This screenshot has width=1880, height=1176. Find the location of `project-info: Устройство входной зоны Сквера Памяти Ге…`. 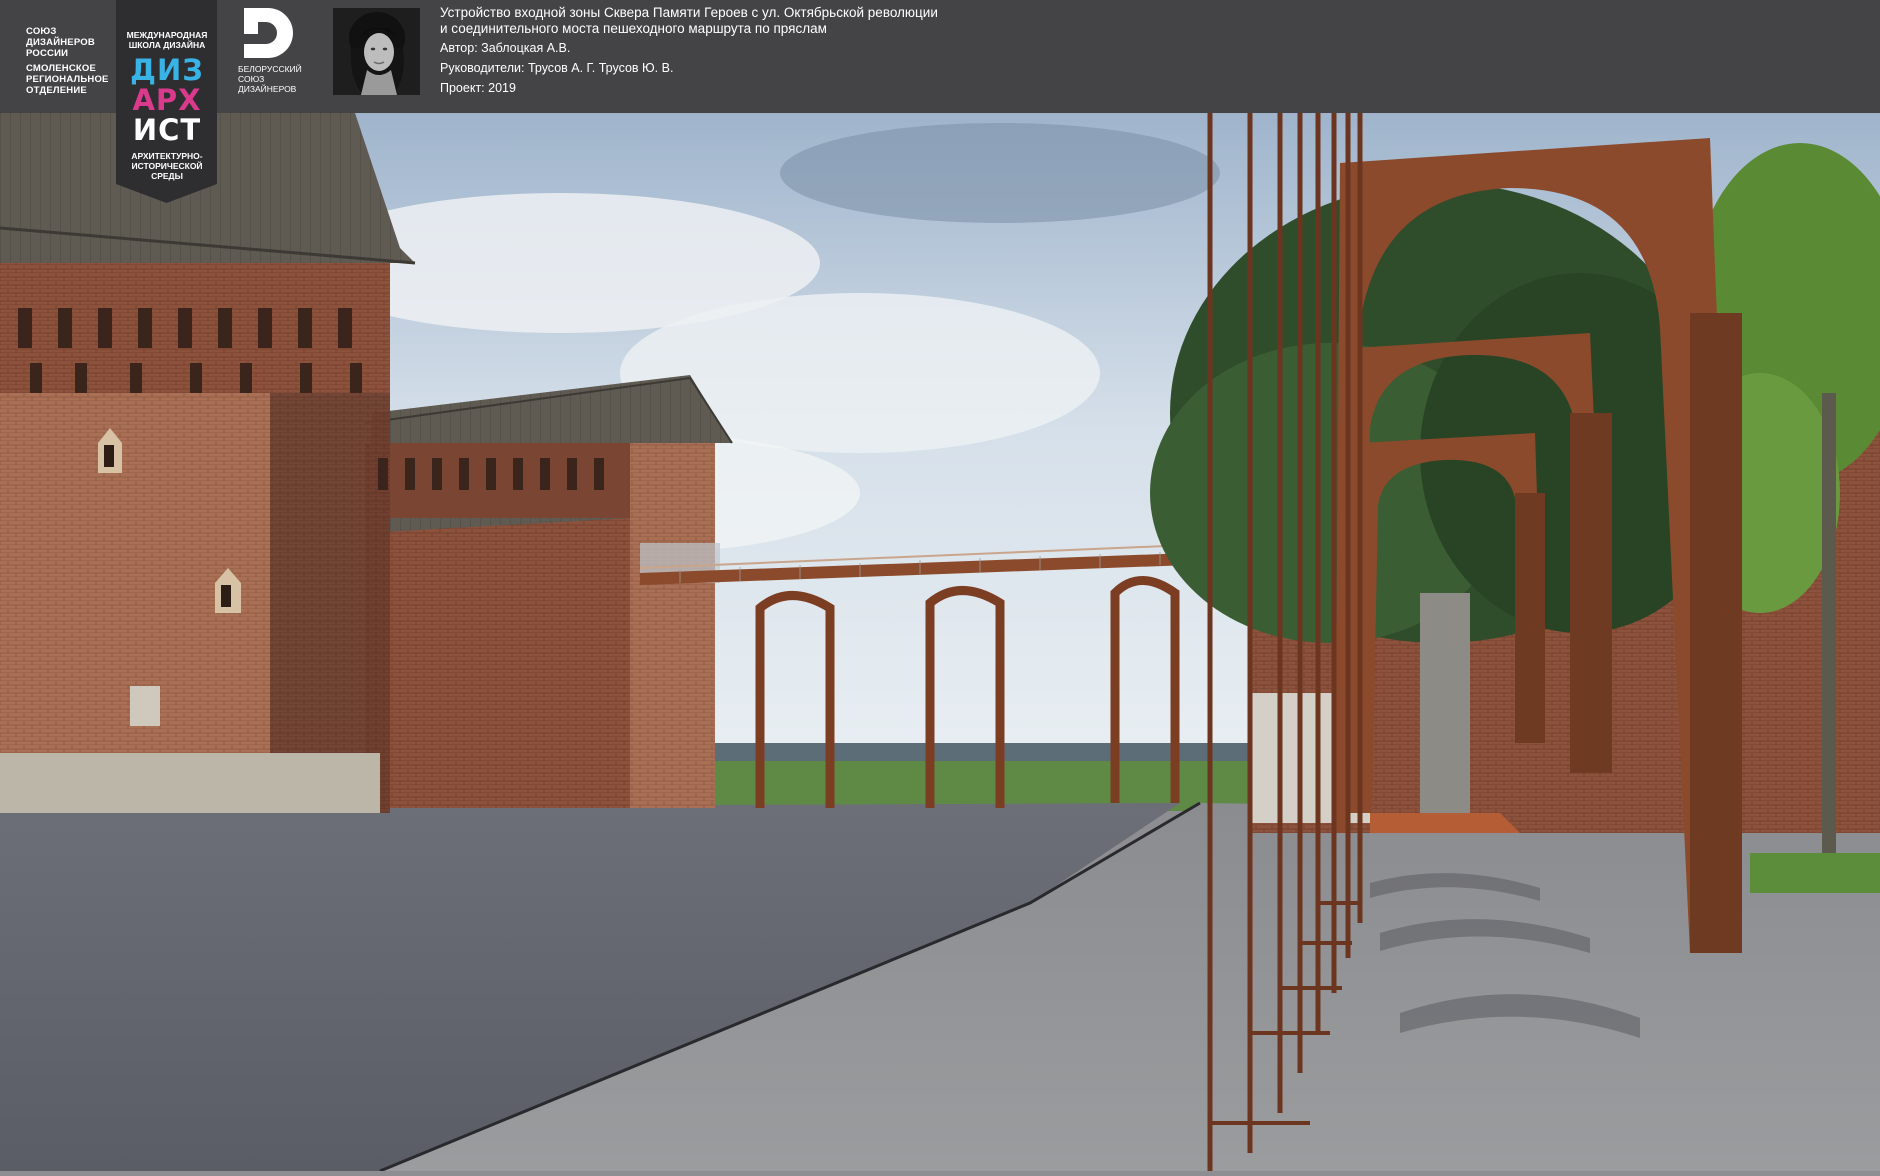

project-info: Устройство входной зоны Сквера Памяти Ге… is located at coordinates (689, 50).